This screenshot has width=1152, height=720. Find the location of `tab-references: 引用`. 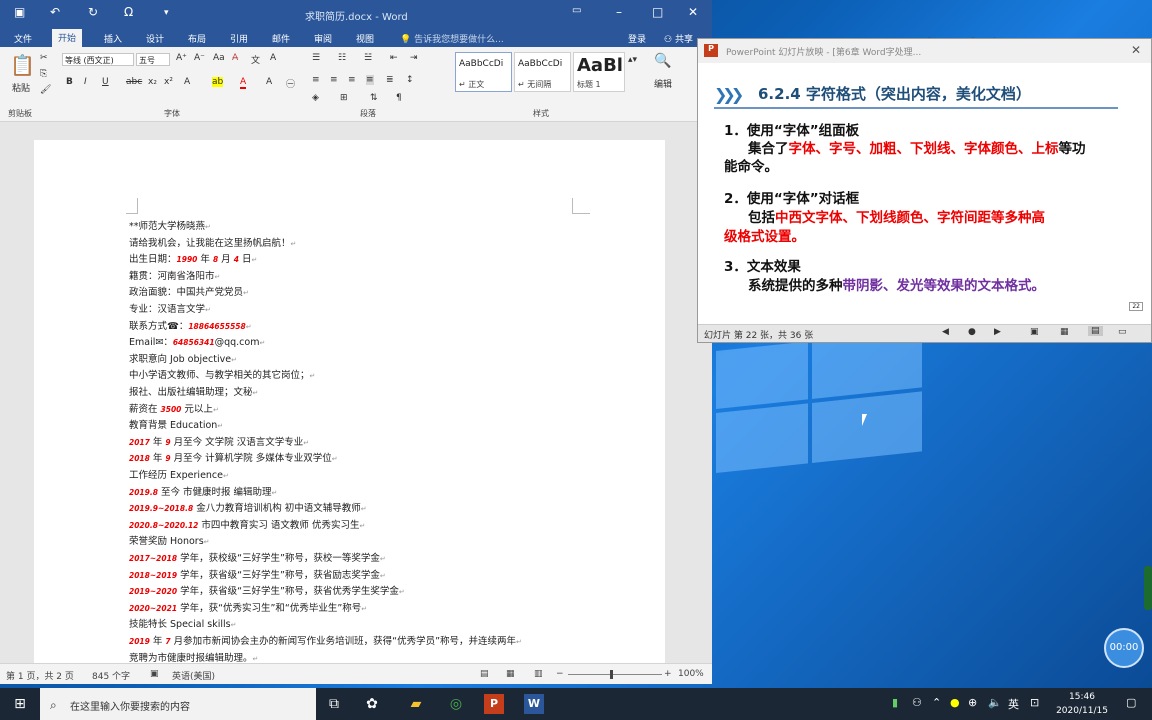

tab-references: 引用 is located at coordinates (239, 38).